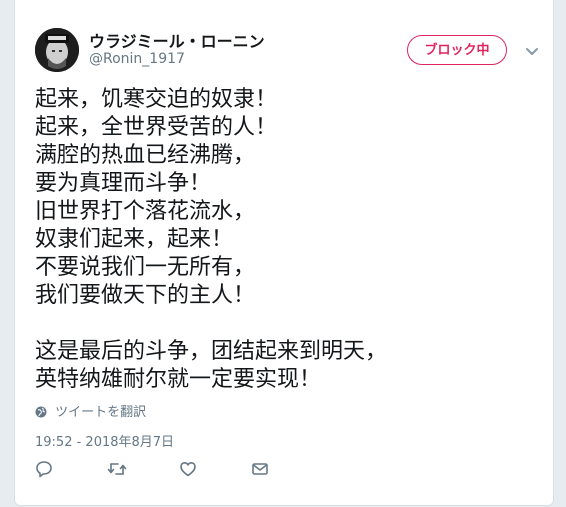  I want to click on tweet-line-break, so click(290, 324).